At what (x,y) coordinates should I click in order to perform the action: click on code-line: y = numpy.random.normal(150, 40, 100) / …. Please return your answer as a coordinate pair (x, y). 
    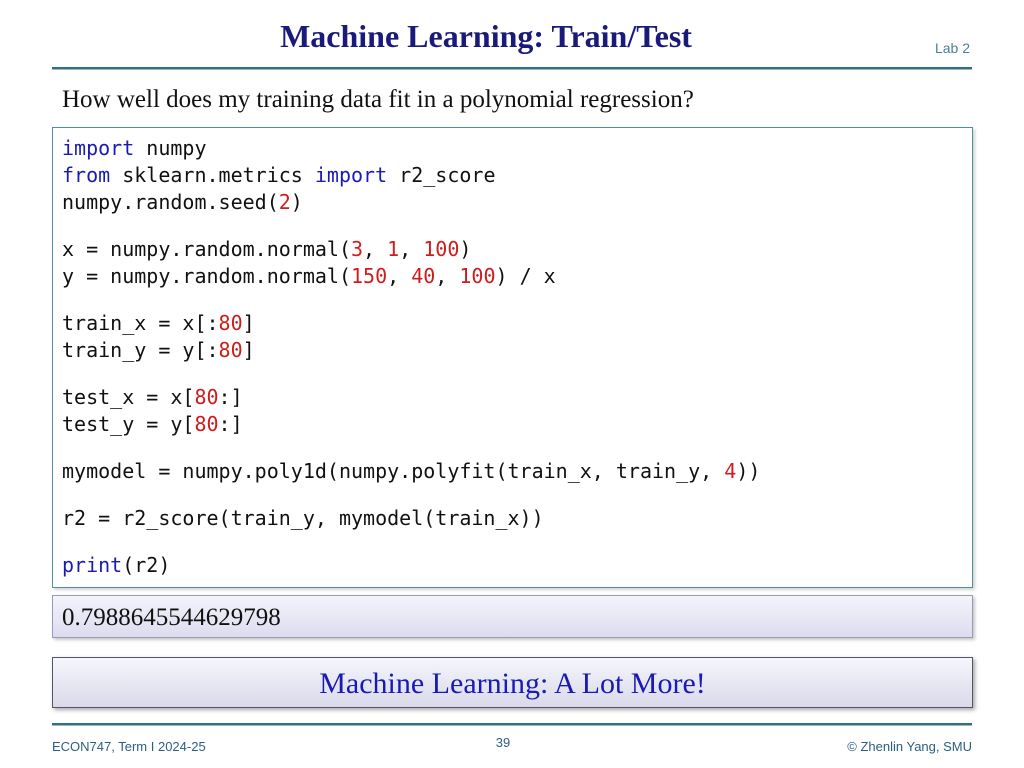
    Looking at the image, I should click on (517, 276).